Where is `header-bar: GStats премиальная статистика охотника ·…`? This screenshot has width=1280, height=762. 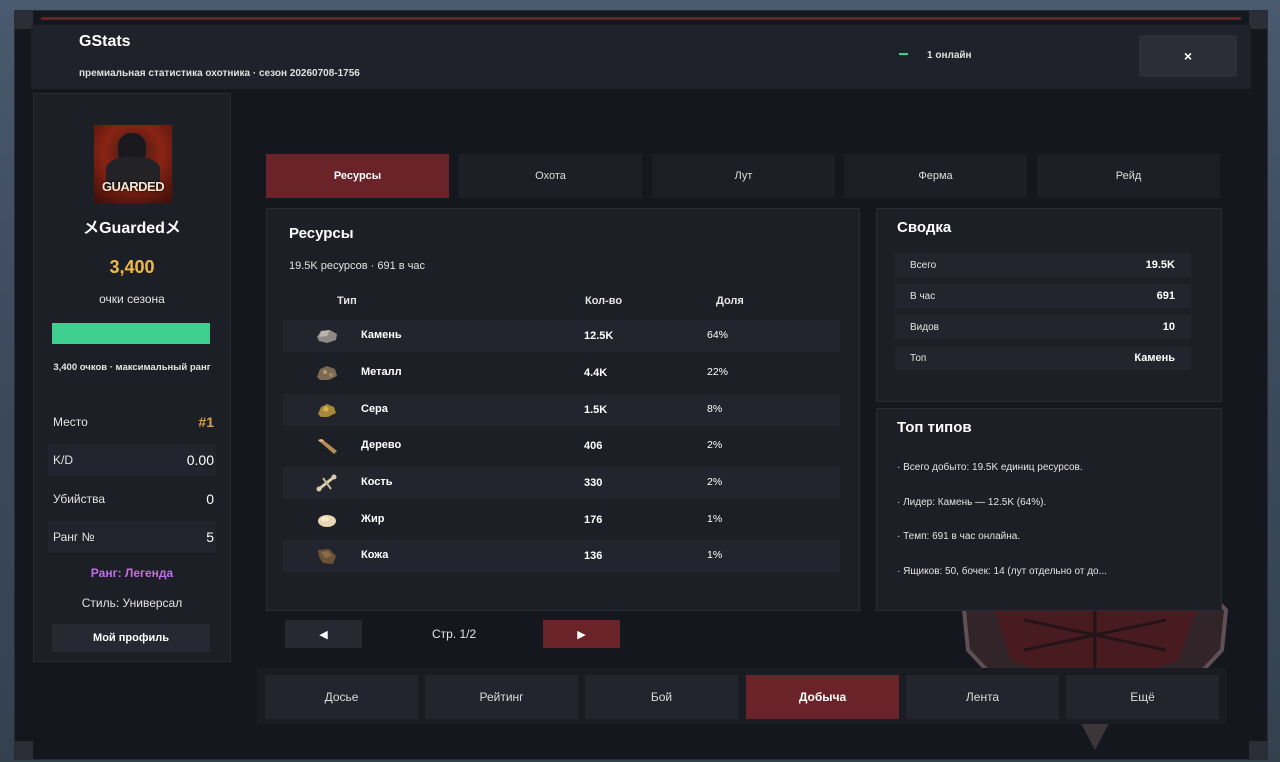
header-bar: GStats премиальная статистика охотника ·… is located at coordinates (641, 57).